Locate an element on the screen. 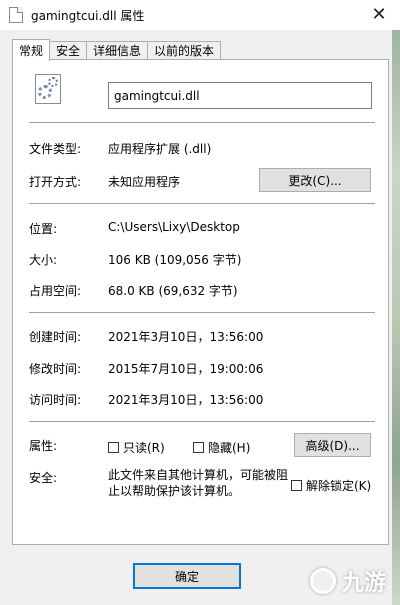 This screenshot has height=605, width=400. unblock-checkbox: 解除锁定(K) is located at coordinates (331, 485).